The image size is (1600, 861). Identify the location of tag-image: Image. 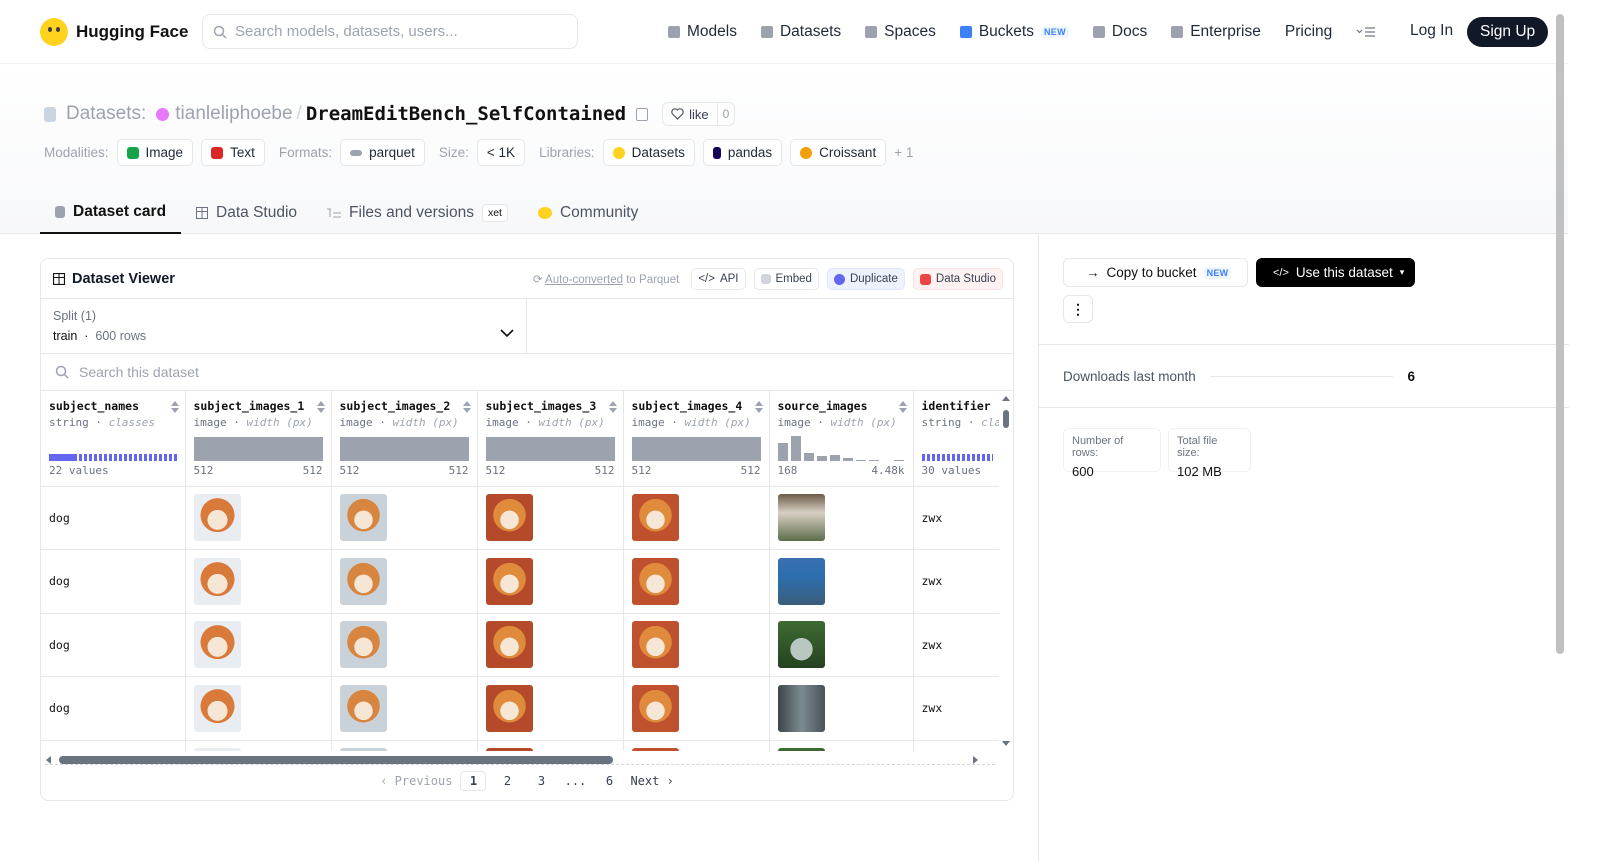
(155, 152).